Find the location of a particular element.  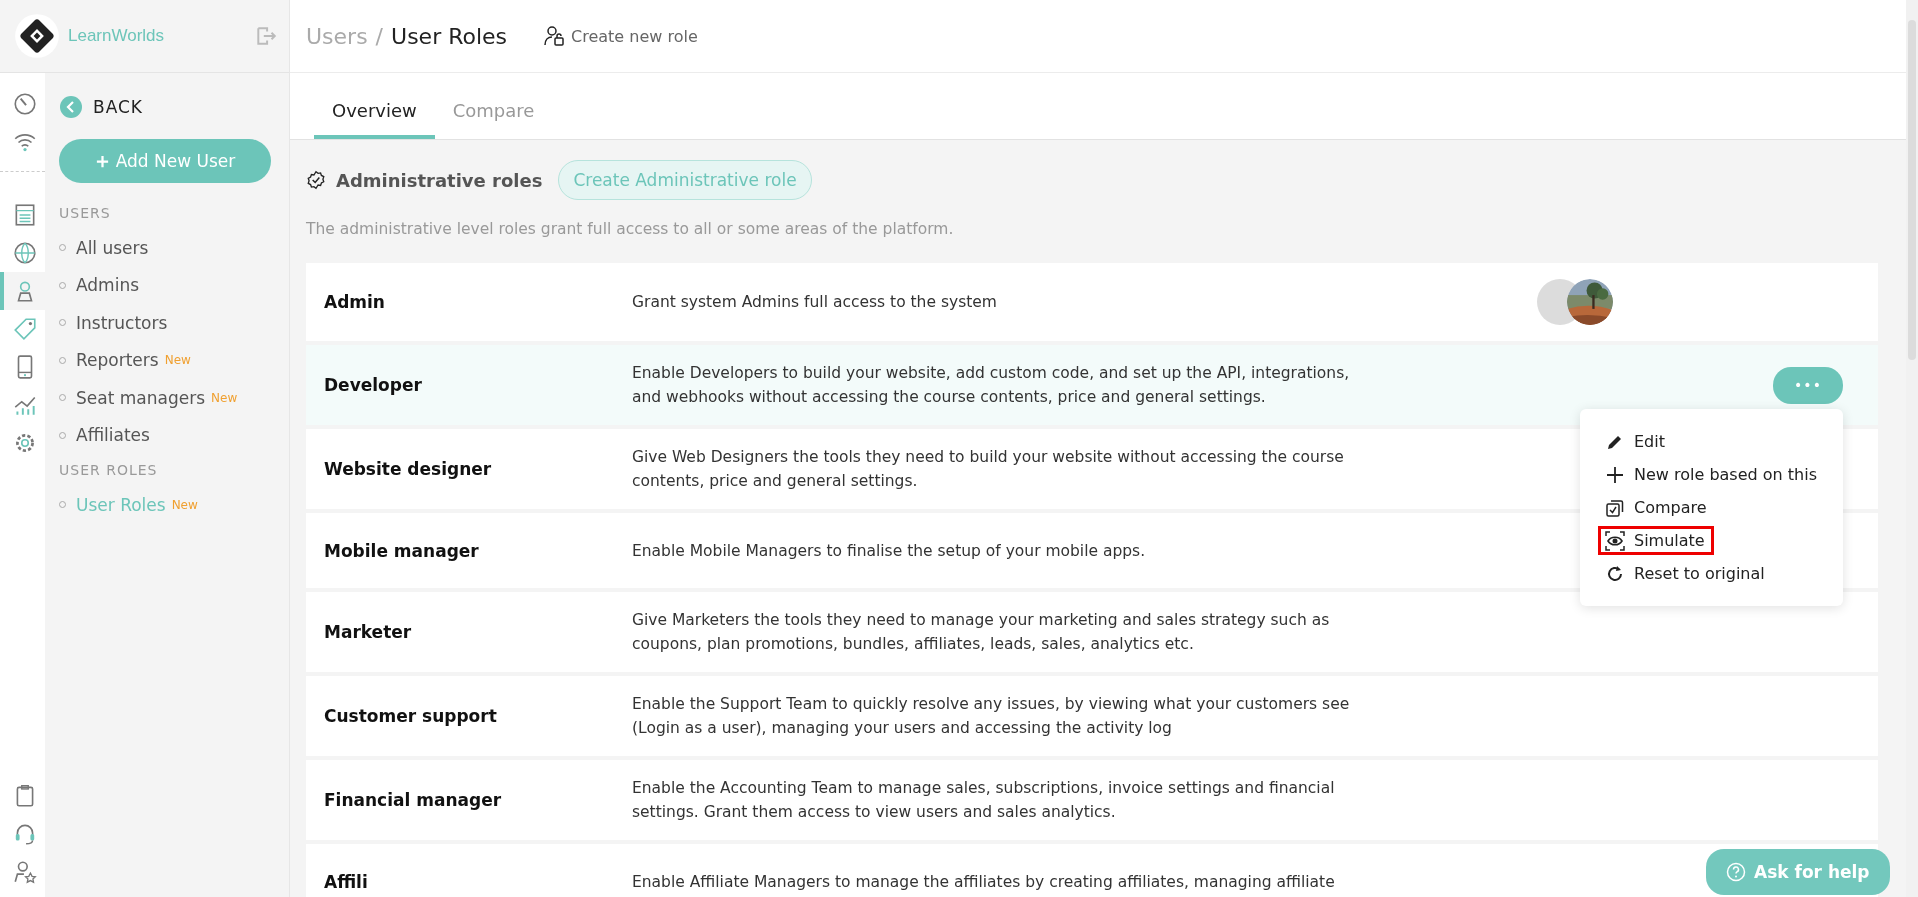

role-name: Financial manager is located at coordinates (413, 800).